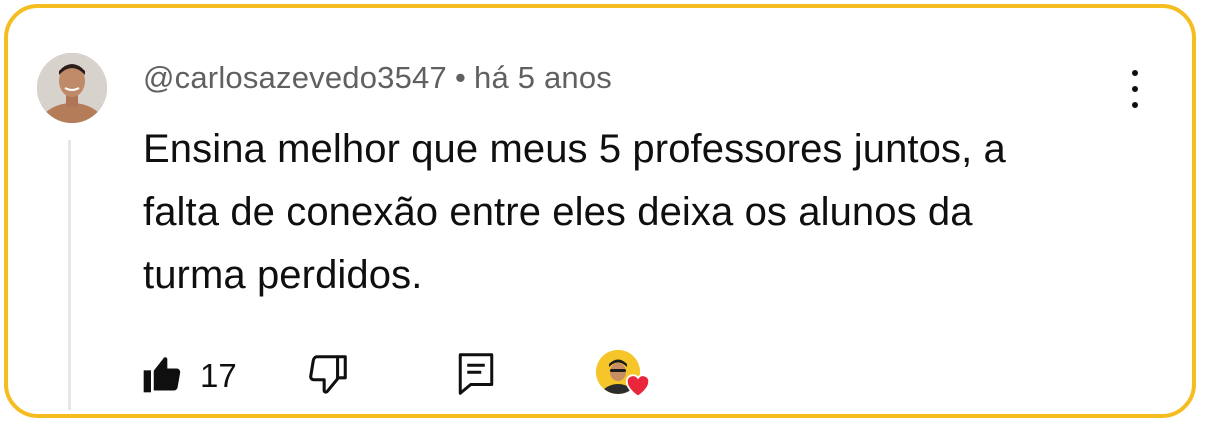  I want to click on thumbs-up-filled-icon, so click(162, 376).